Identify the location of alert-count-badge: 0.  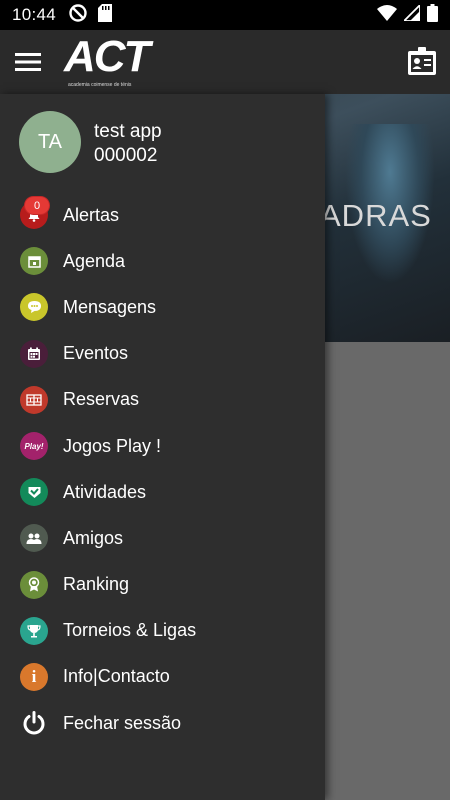
(37, 205).